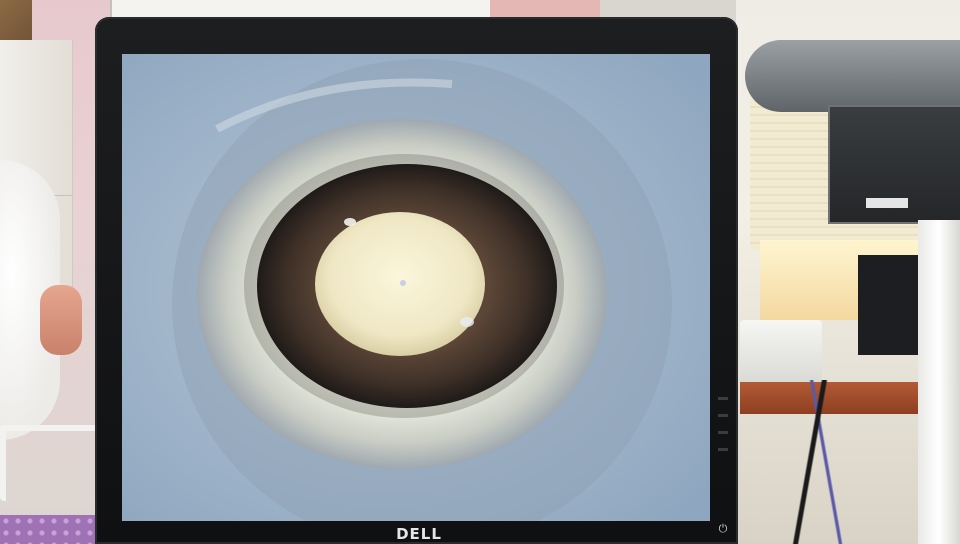 The width and height of the screenshot is (960, 544). Describe the element at coordinates (55, 529) in the screenshot. I see `purple-mat` at that location.